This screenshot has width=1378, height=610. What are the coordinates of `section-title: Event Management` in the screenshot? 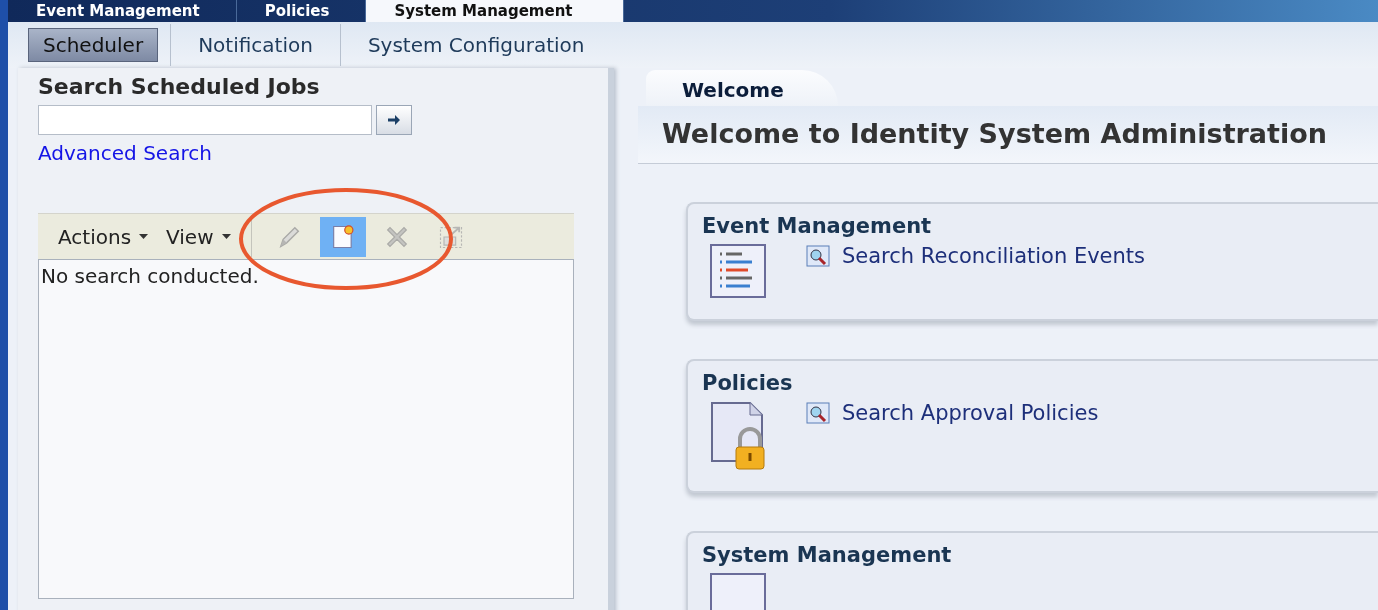 It's located at (817, 226).